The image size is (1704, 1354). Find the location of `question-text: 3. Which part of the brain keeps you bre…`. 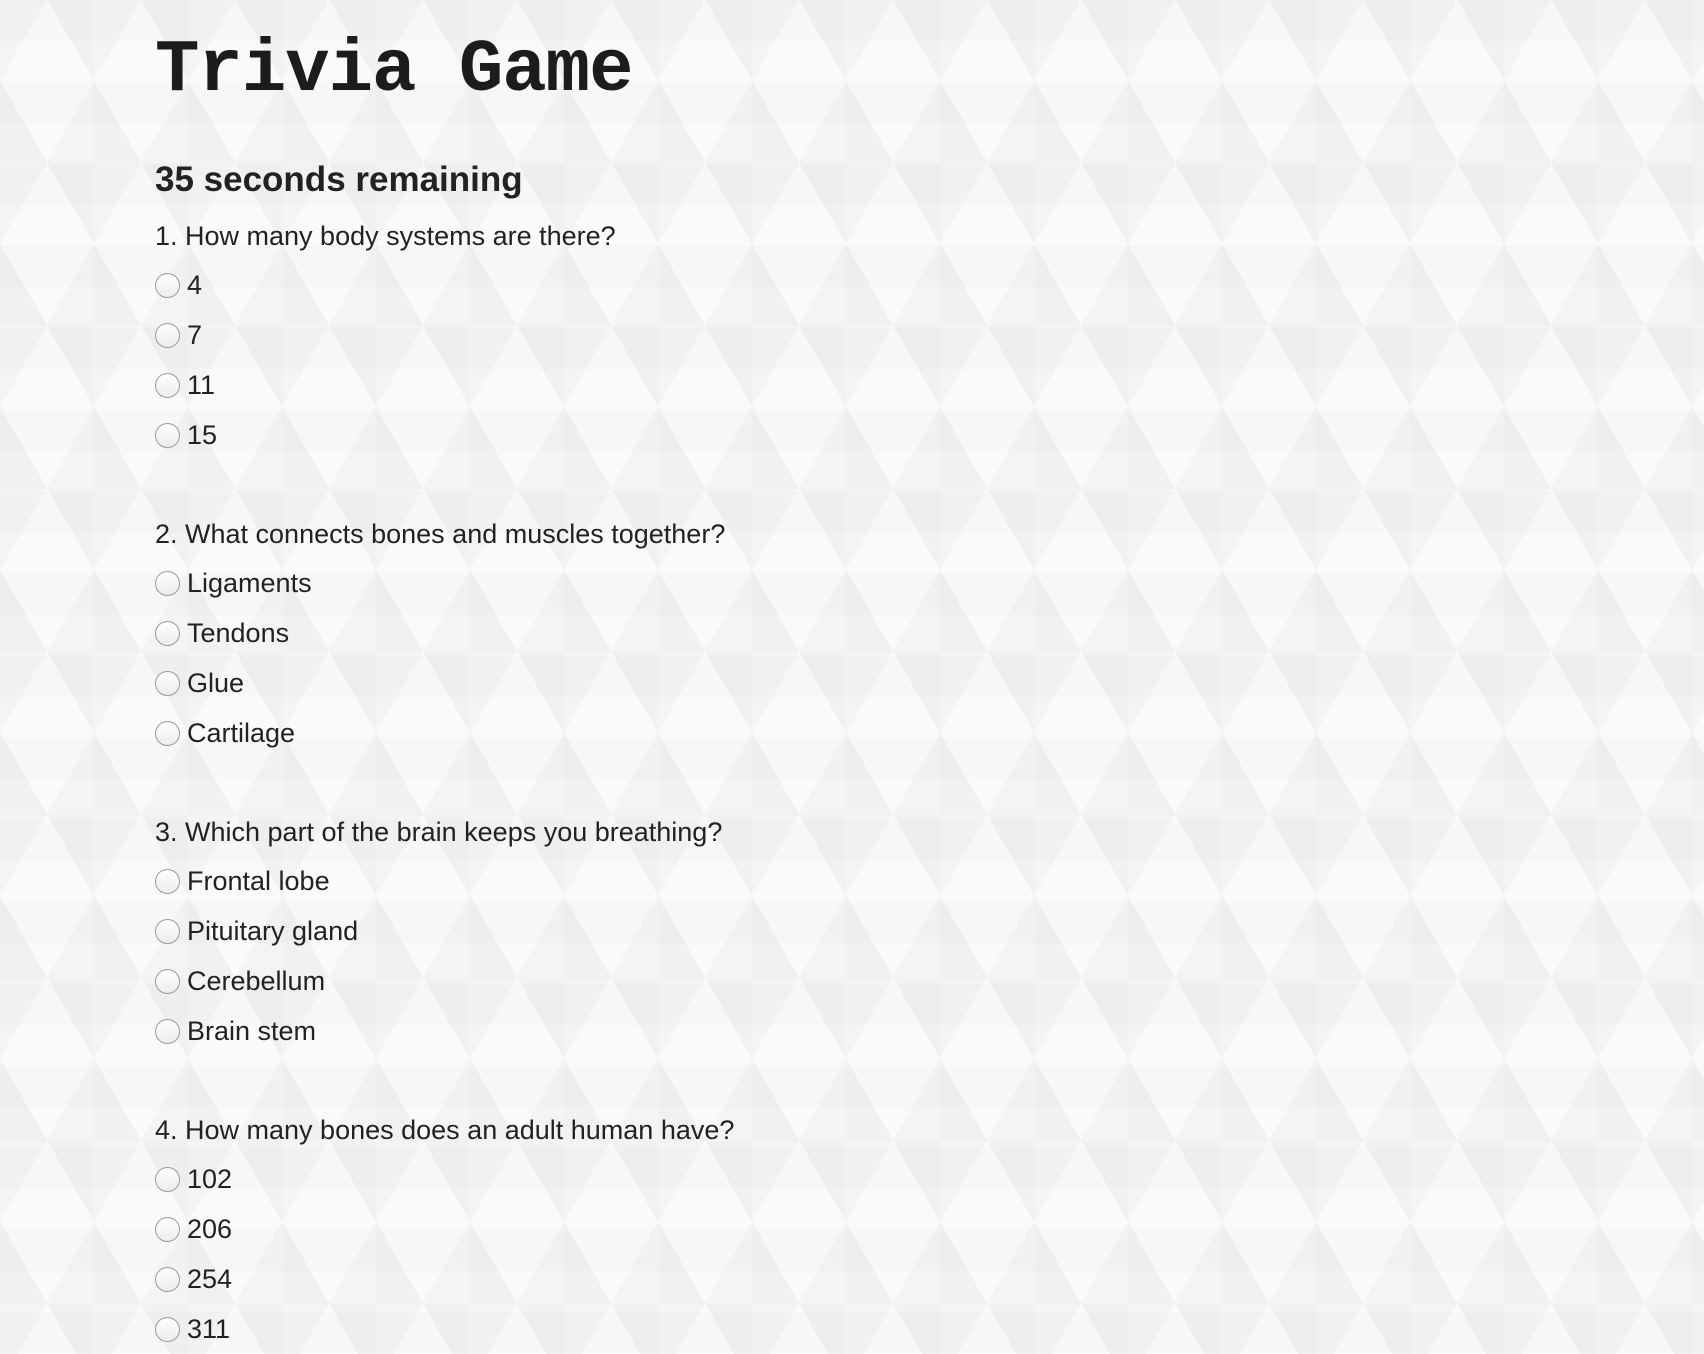

question-text: 3. Which part of the brain keeps you bre… is located at coordinates (439, 832).